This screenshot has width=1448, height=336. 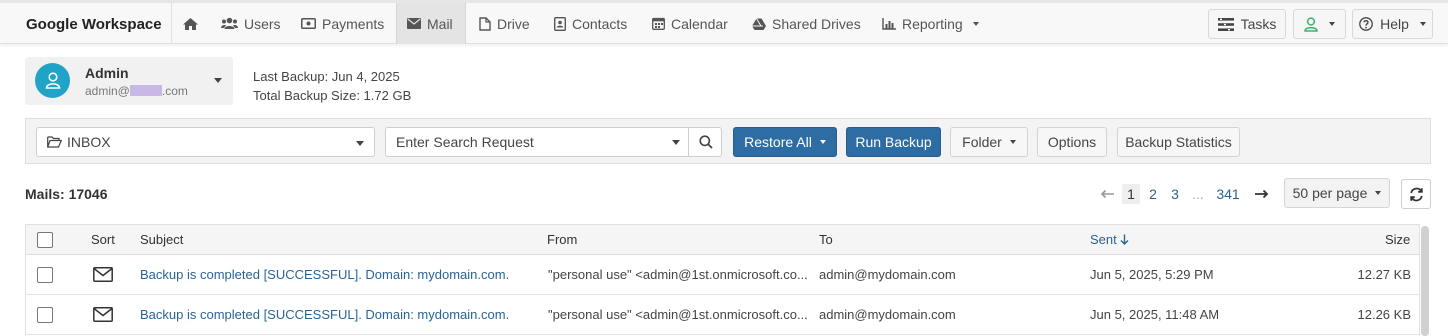 I want to click on nav-reporting-label: Reporting, so click(x=932, y=23).